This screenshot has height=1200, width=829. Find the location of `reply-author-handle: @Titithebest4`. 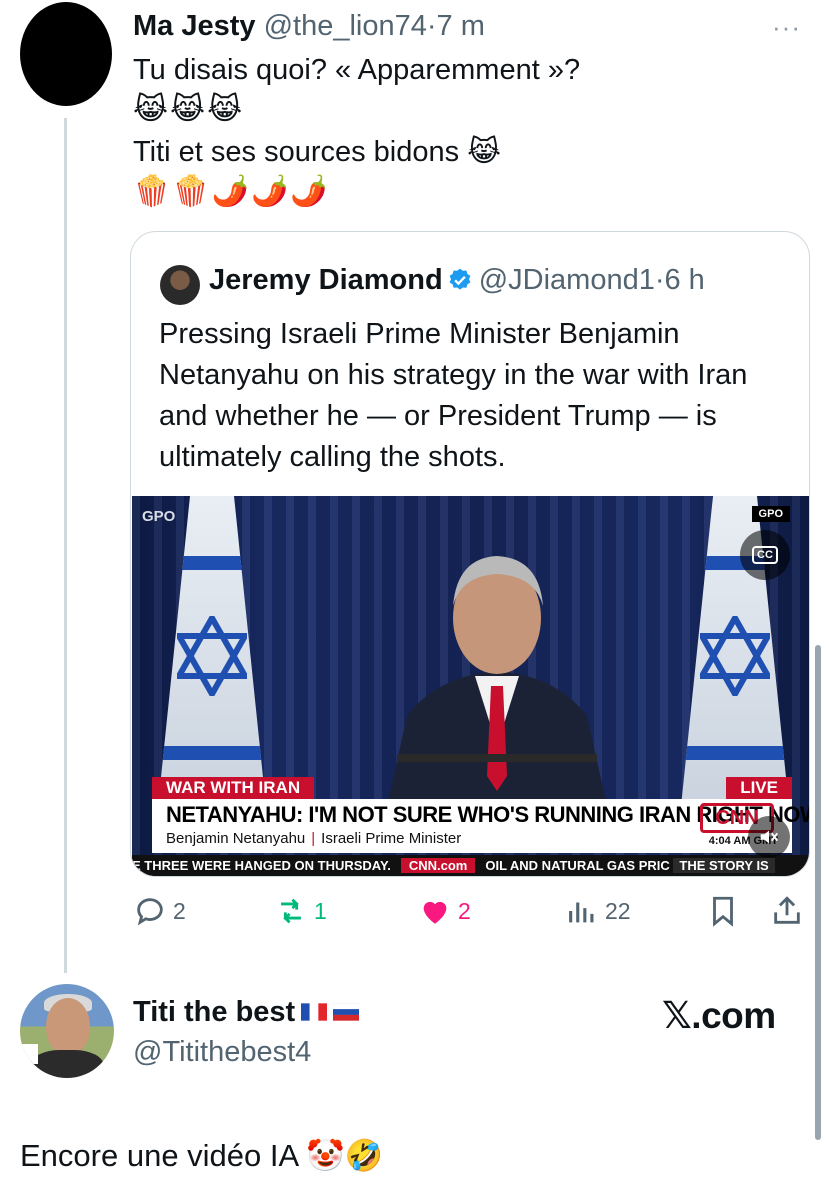

reply-author-handle: @Titithebest4 is located at coordinates (222, 1052).